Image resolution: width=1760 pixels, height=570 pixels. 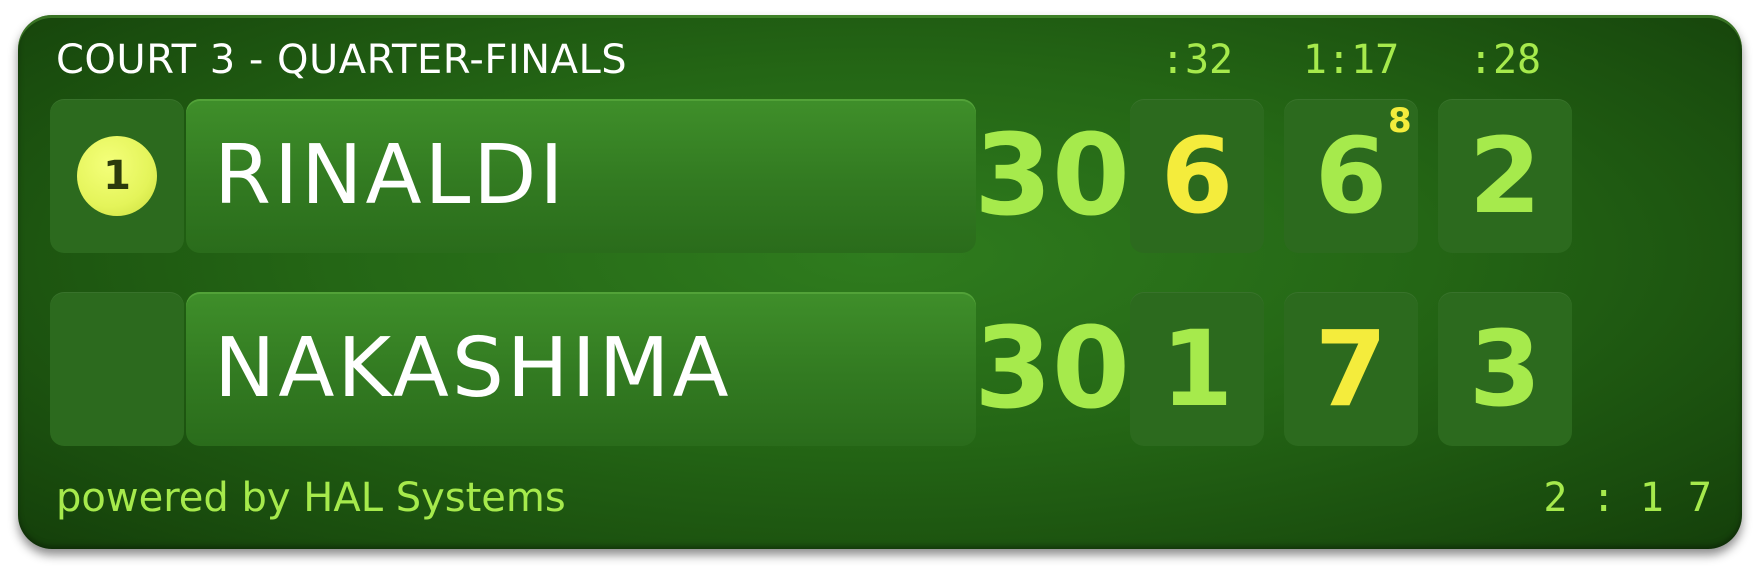 What do you see at coordinates (342, 60) in the screenshot?
I see `match-title: COURT 3 - QUARTER-FINALS` at bounding box center [342, 60].